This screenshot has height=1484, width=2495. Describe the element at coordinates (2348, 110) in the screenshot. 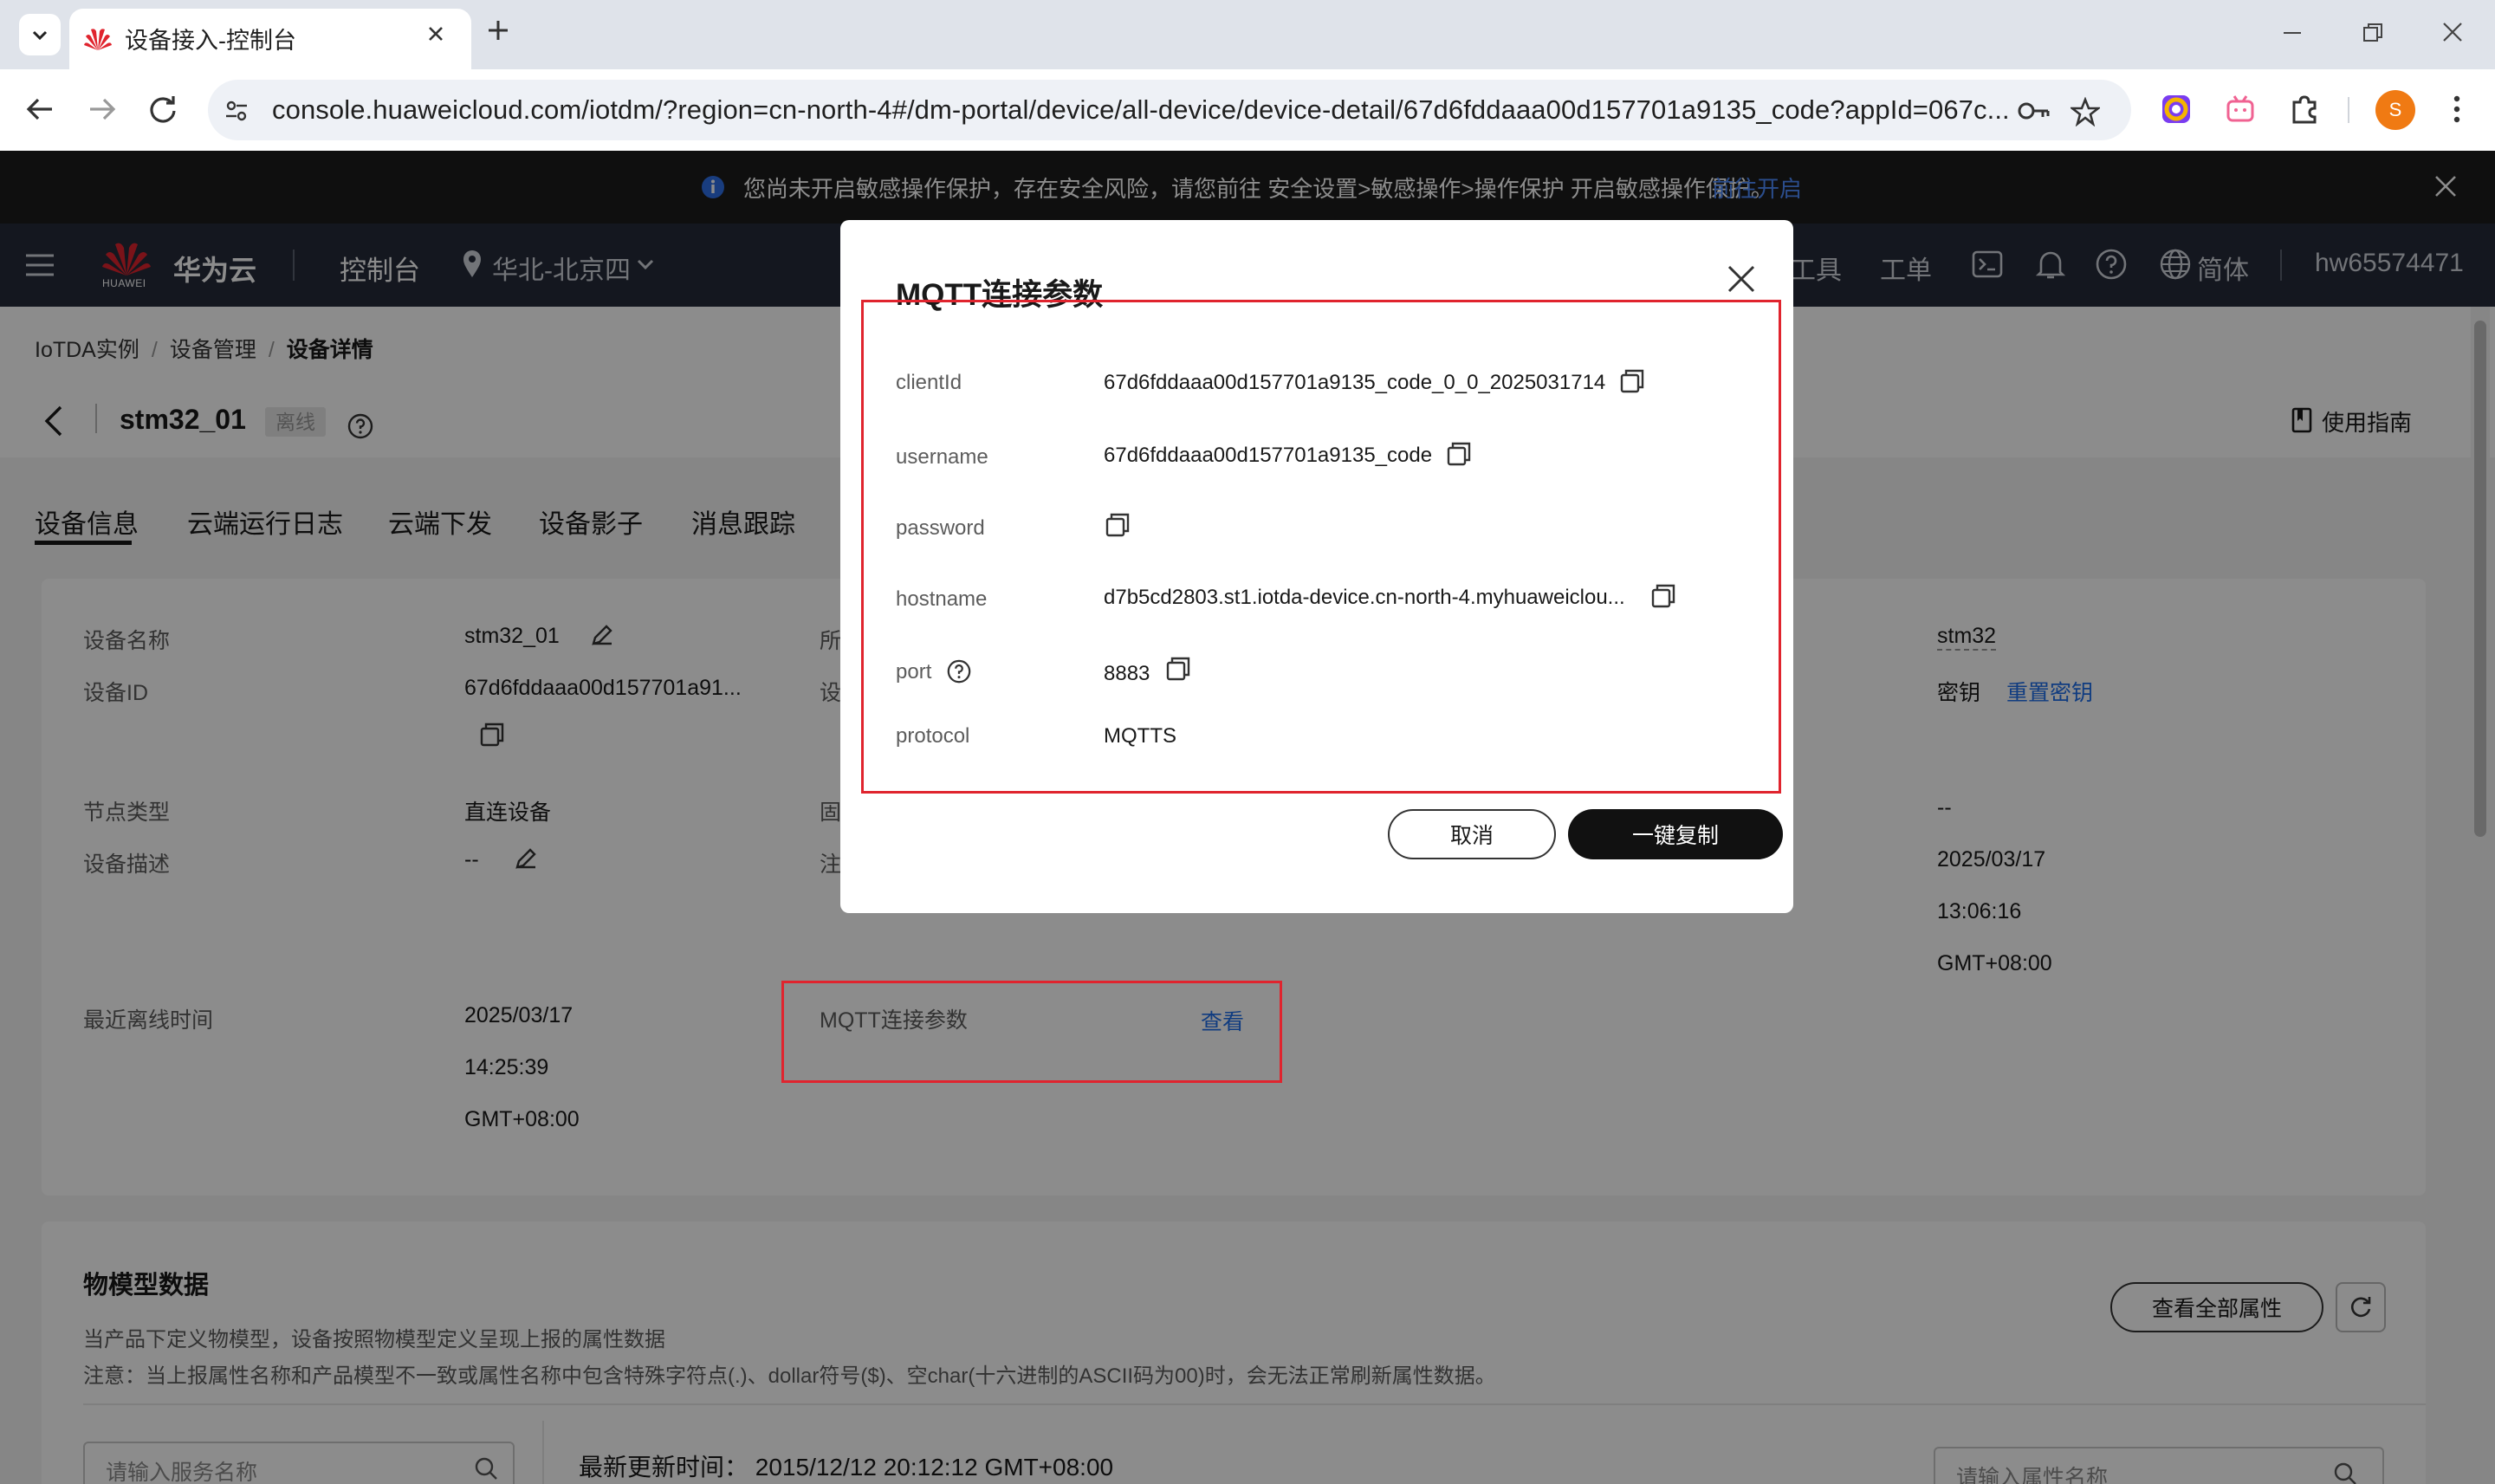

I see `toolbar-divider` at that location.